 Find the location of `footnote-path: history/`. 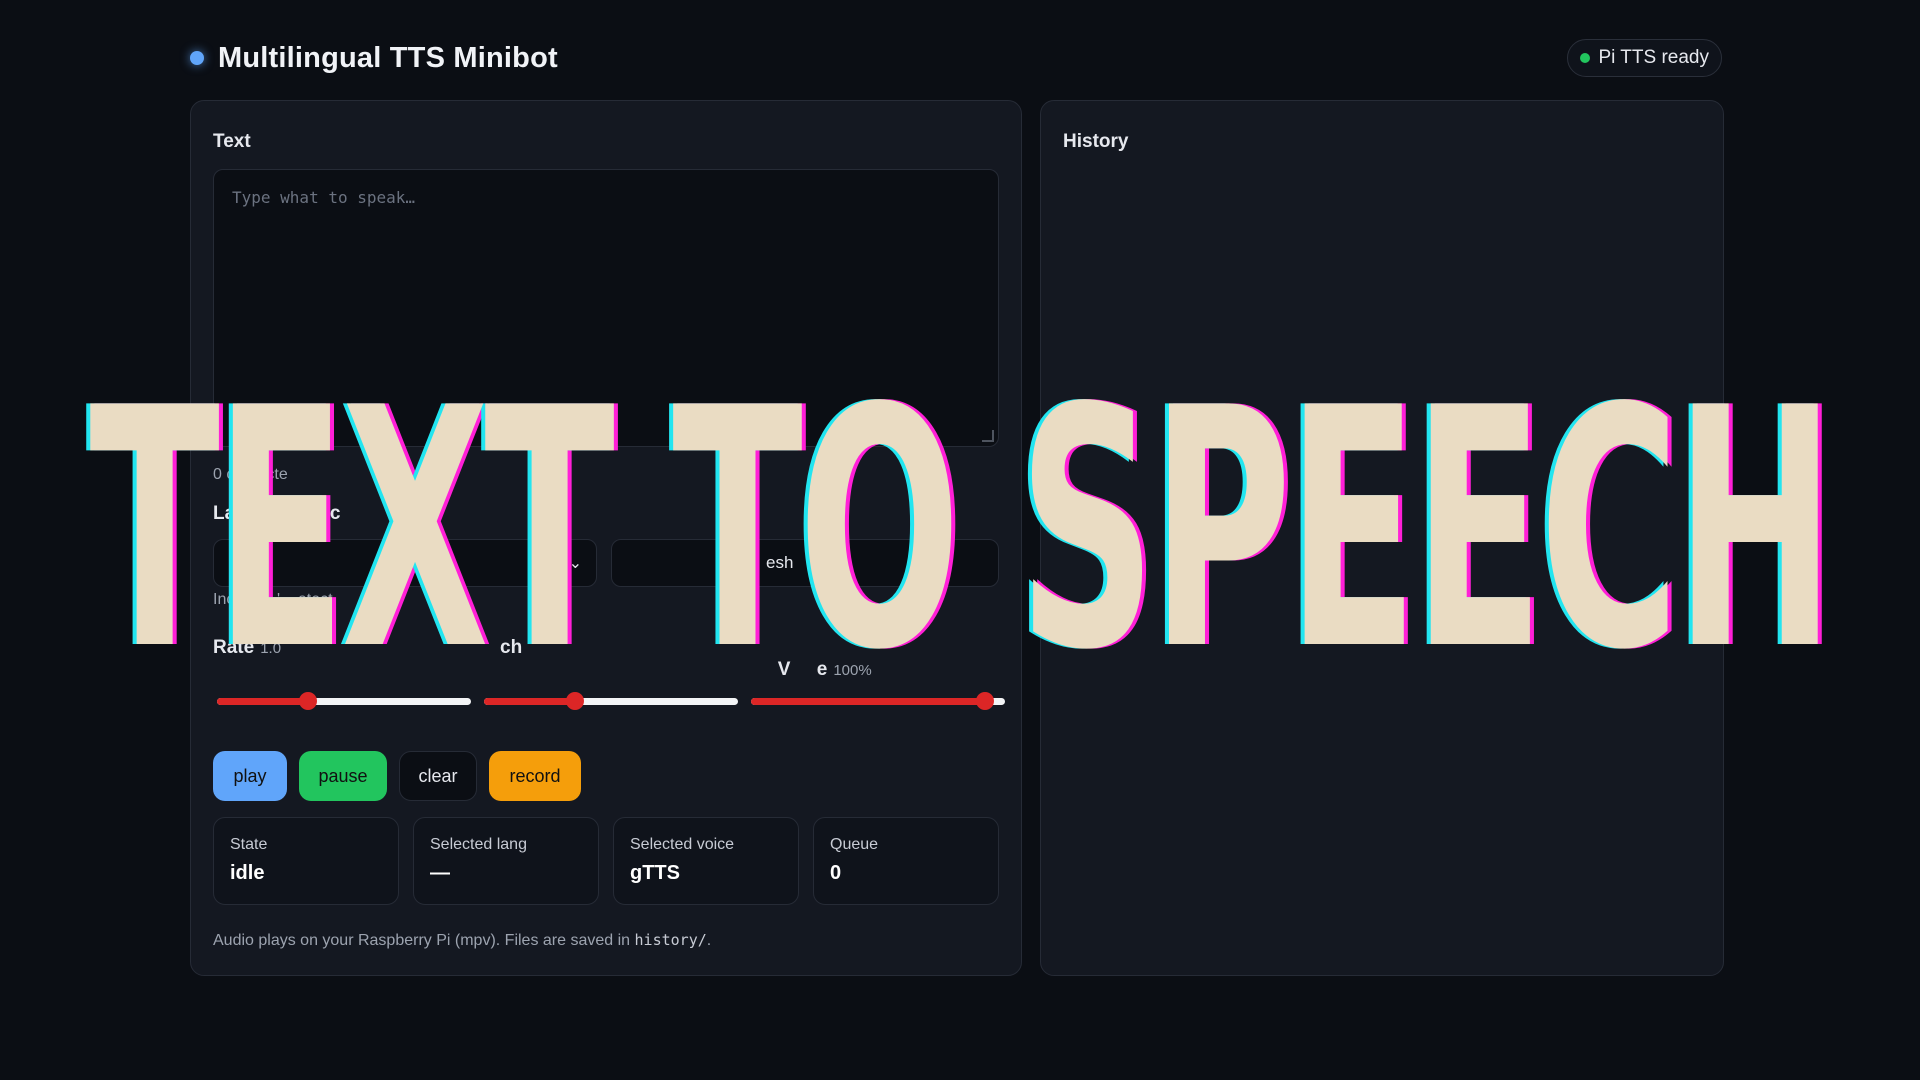

footnote-path: history/ is located at coordinates (670, 940).